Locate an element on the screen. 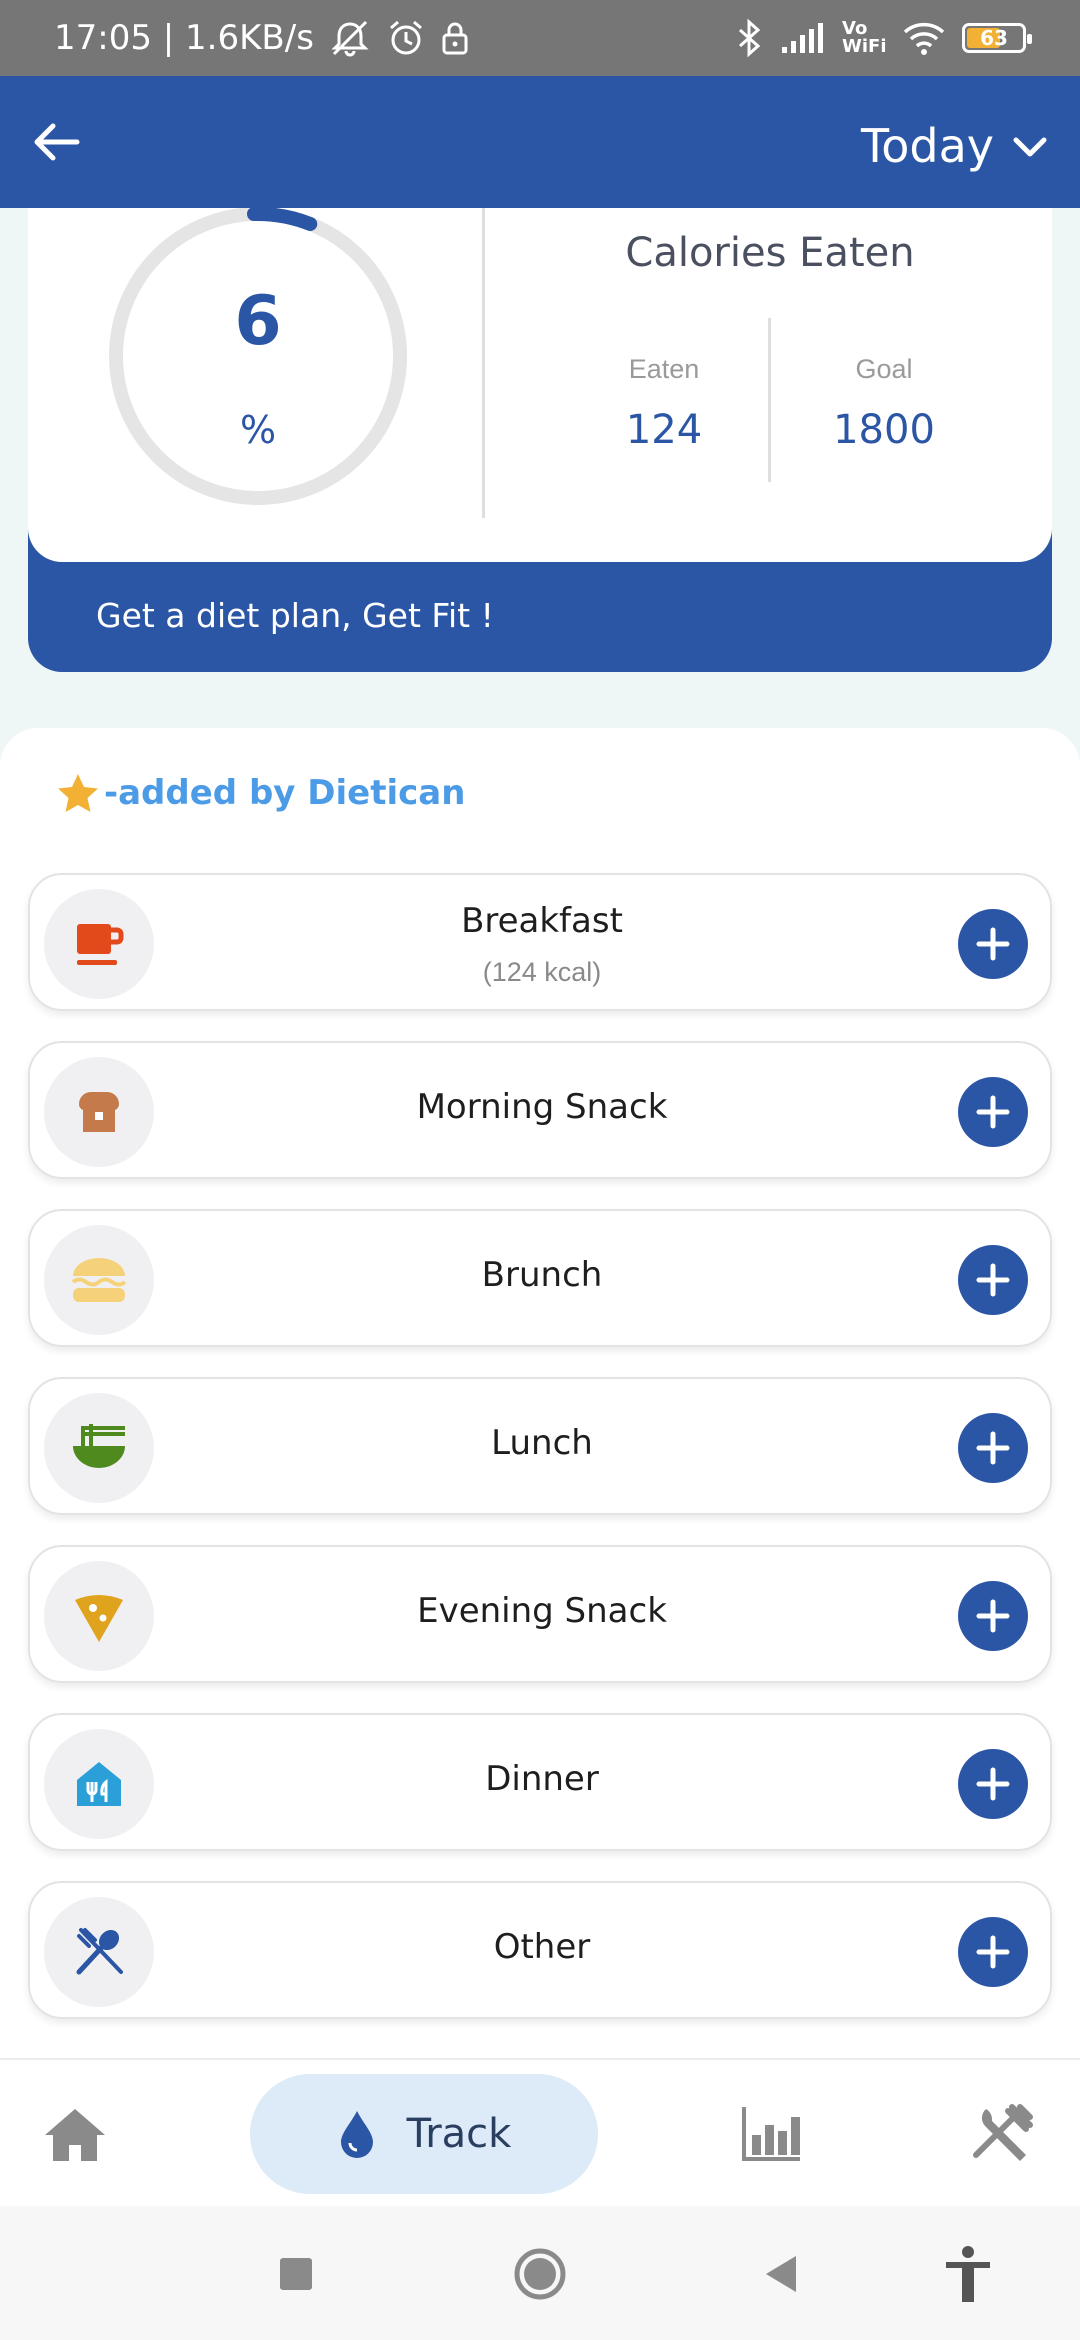 The height and width of the screenshot is (2340, 1080). add-morning-snack-button is located at coordinates (993, 1112).